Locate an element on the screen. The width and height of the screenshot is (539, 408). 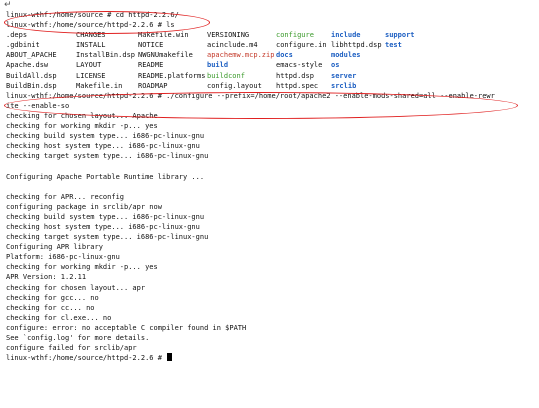
return-mark-icon: ↵ is located at coordinates (8, 5).